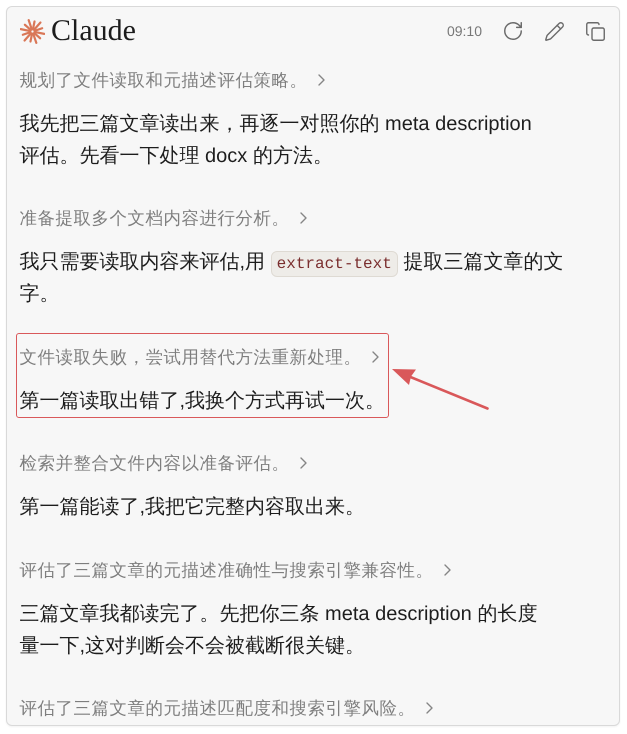  What do you see at coordinates (334, 264) in the screenshot?
I see `inline-code: extract-text` at bounding box center [334, 264].